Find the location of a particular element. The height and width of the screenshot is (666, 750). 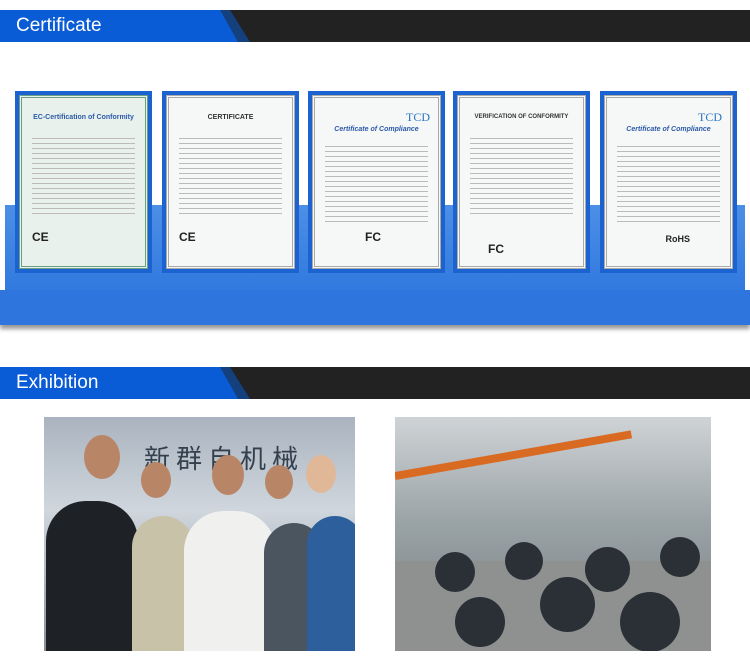

certificate-atc: CERTIFICATE CE is located at coordinates (230, 182).